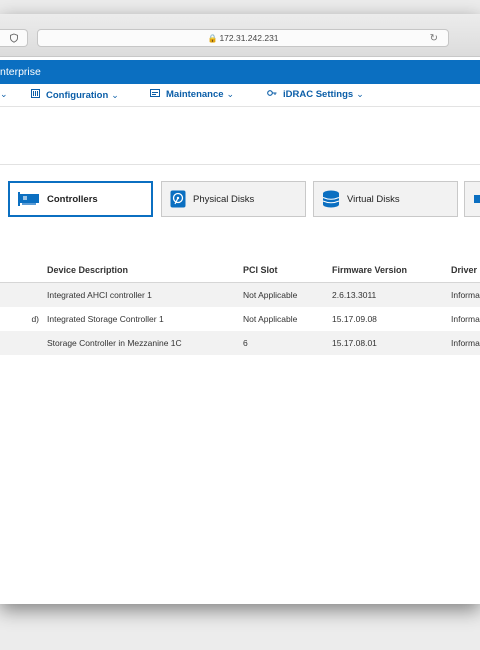  I want to click on nav-configuration: Configuration ⌄, so click(75, 95).